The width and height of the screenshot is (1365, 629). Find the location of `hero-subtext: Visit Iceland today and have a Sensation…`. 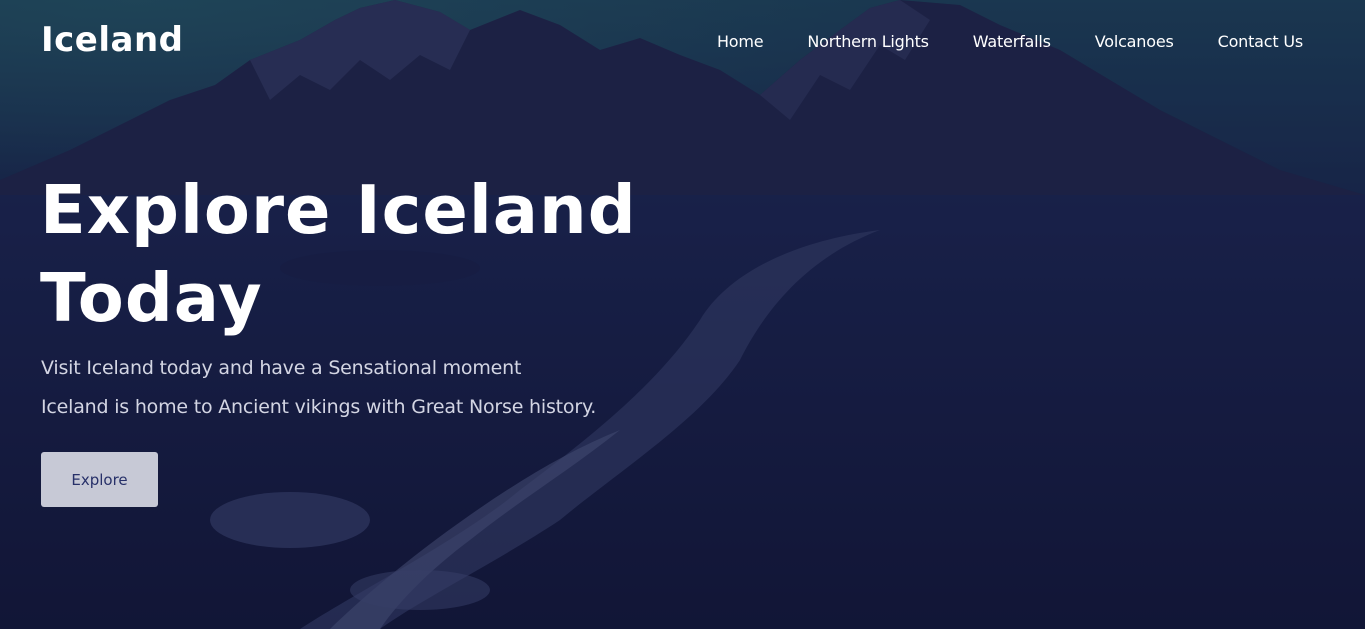

hero-subtext: Visit Iceland today and have a Sensation… is located at coordinates (318, 388).